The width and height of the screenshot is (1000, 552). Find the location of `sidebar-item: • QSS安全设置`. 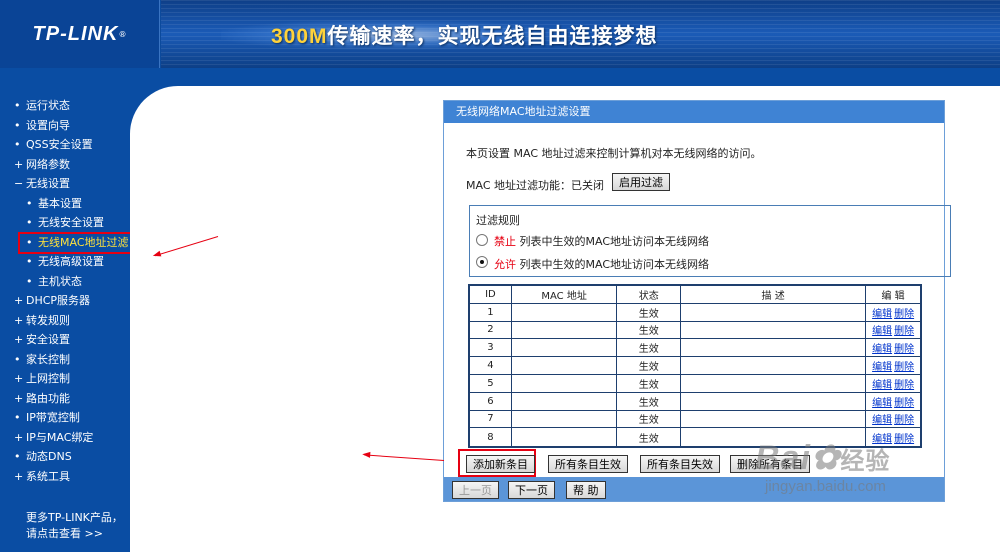

sidebar-item: • QSS安全设置 is located at coordinates (71, 145).